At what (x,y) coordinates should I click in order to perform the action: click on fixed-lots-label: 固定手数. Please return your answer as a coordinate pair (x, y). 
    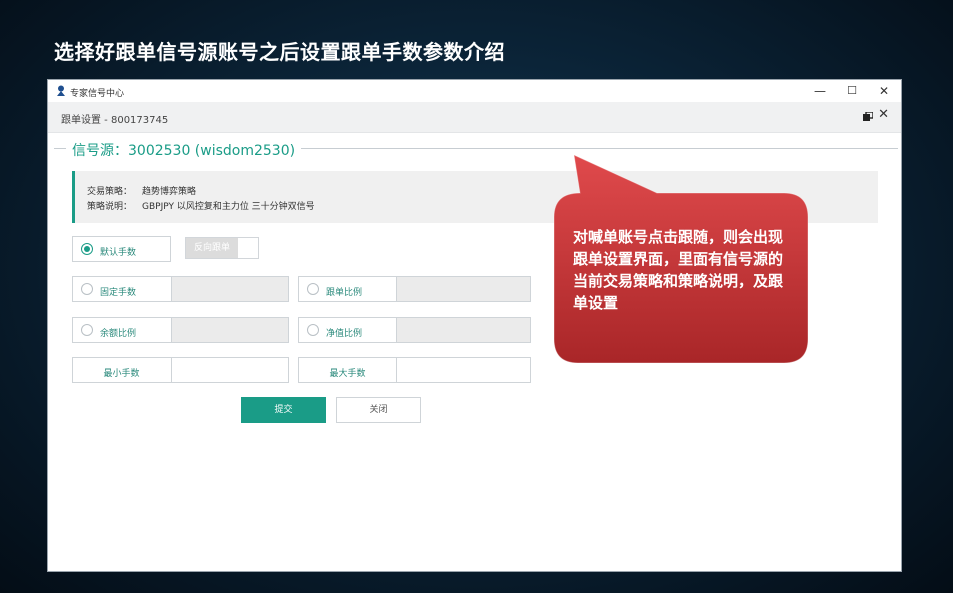
    Looking at the image, I should click on (118, 293).